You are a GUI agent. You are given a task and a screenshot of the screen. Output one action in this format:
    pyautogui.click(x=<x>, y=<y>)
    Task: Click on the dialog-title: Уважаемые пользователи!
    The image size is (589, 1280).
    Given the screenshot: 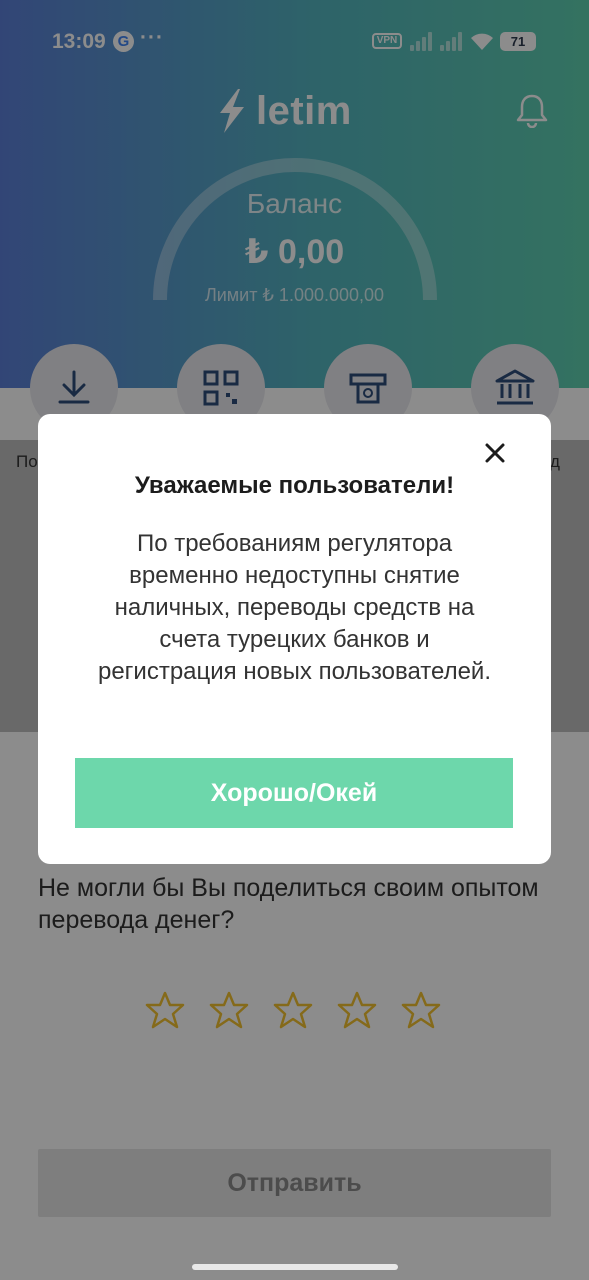 What is the action you would take?
    pyautogui.click(x=294, y=485)
    